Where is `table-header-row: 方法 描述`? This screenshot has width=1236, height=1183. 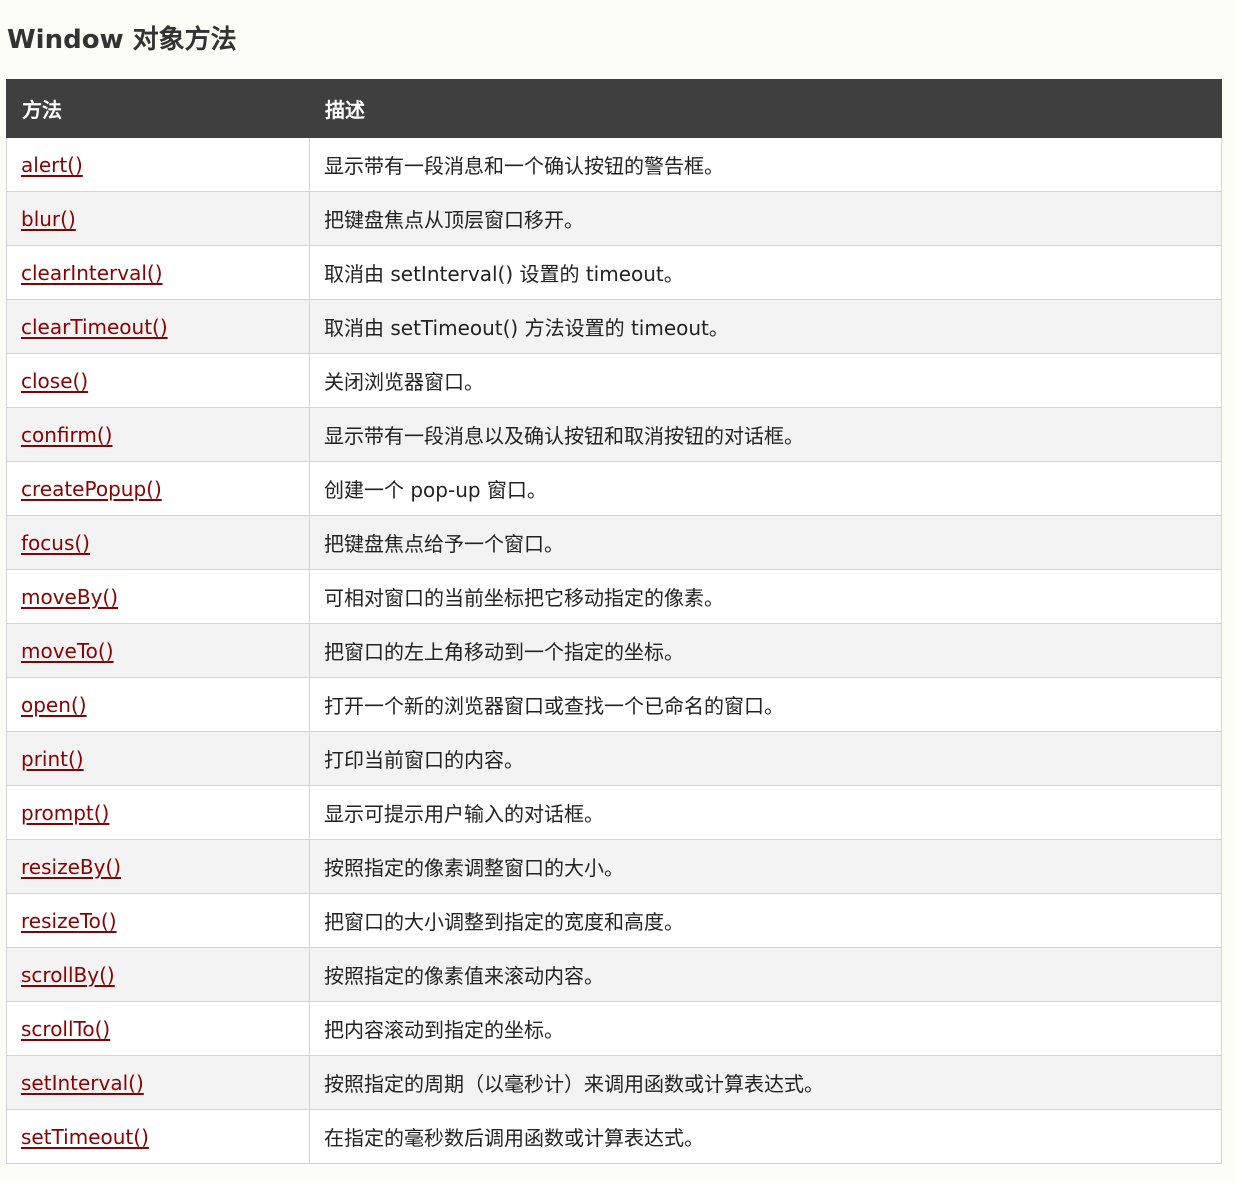 table-header-row: 方法 描述 is located at coordinates (614, 108).